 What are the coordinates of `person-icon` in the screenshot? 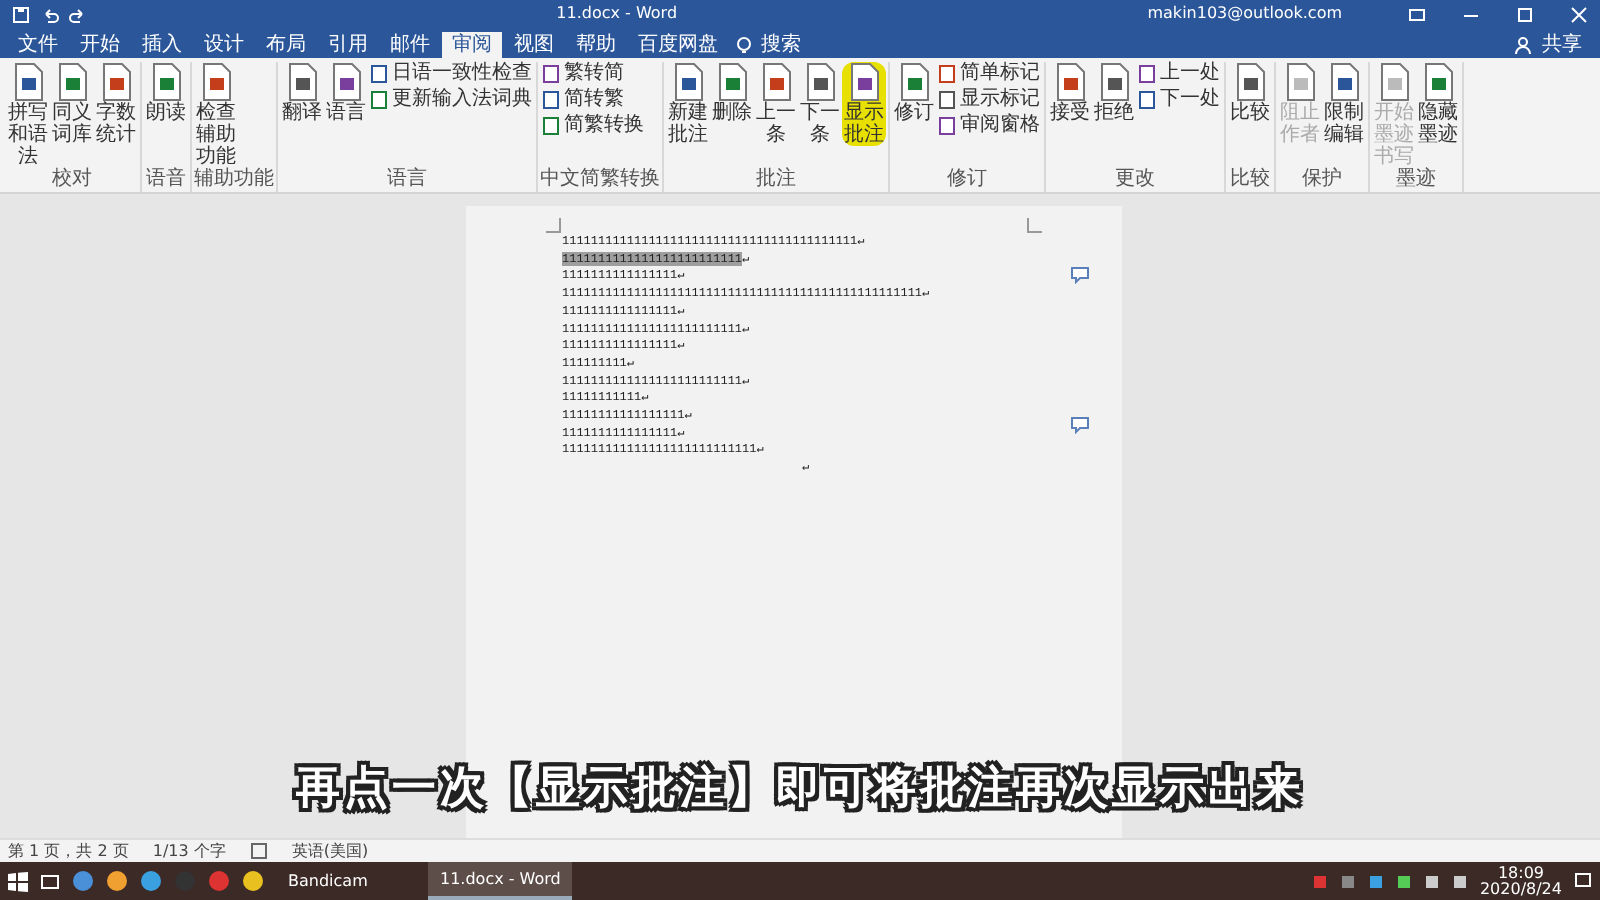 It's located at (1523, 45).